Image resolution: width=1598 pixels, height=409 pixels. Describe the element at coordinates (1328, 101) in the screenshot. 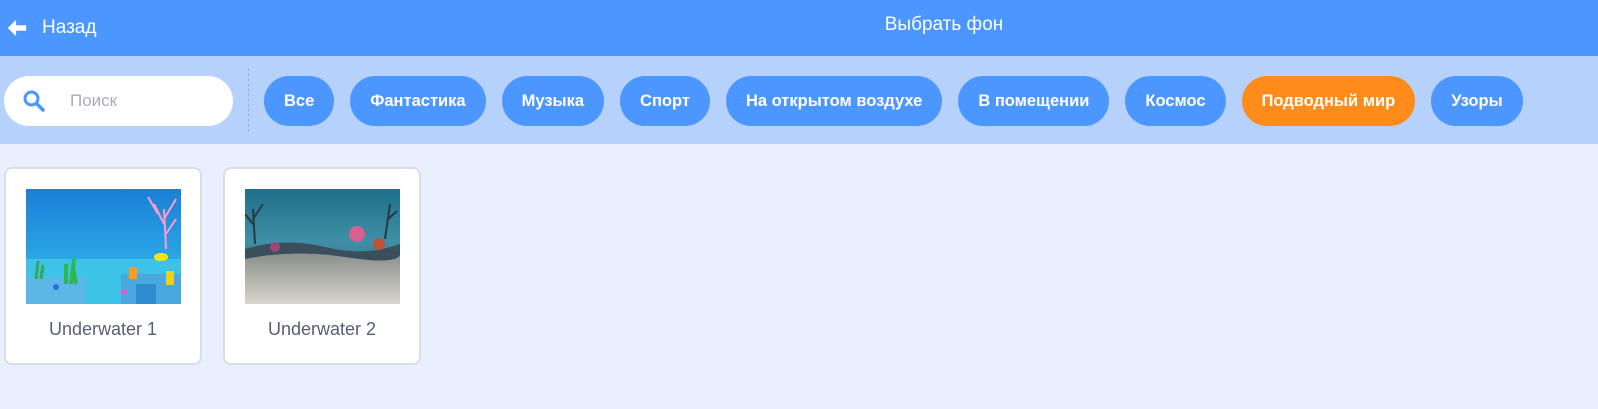

I see `tag-underwater: Подводный мир` at that location.